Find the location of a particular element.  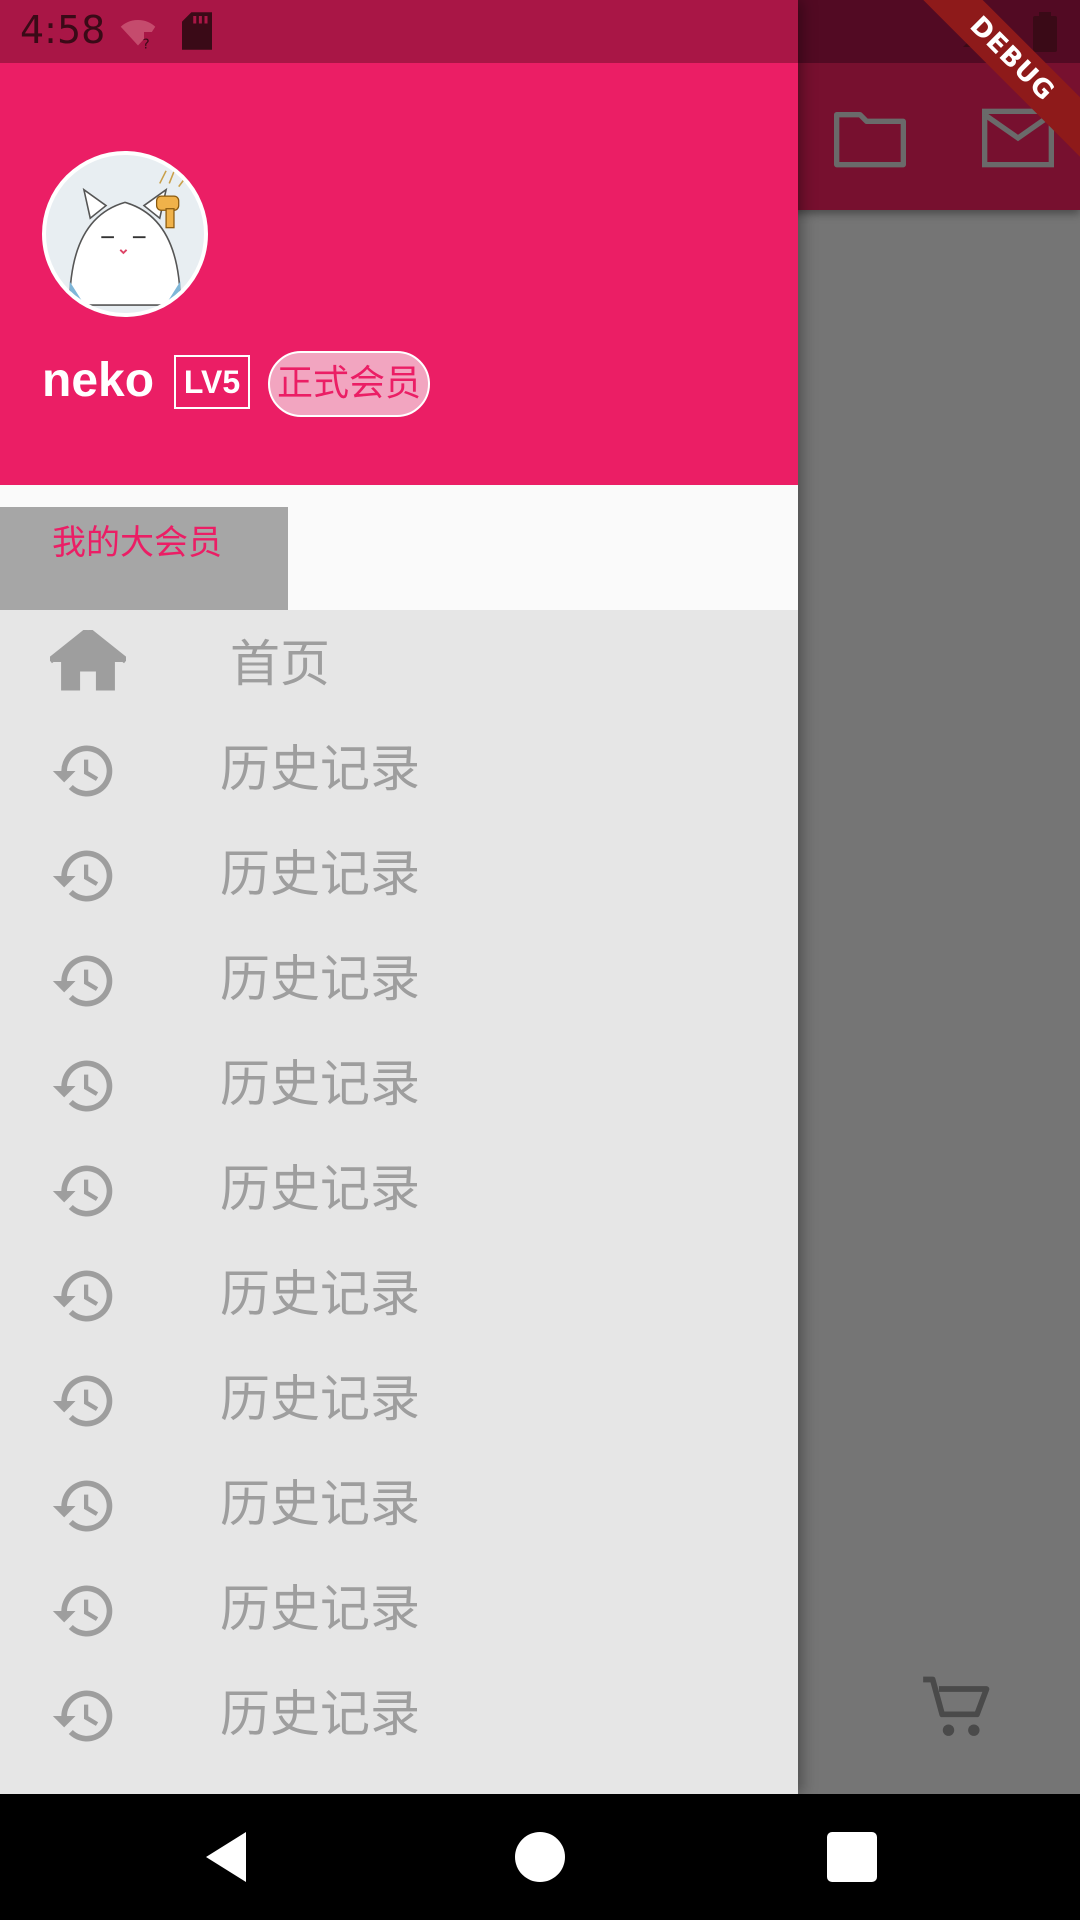

recents-icon is located at coordinates (852, 1857).